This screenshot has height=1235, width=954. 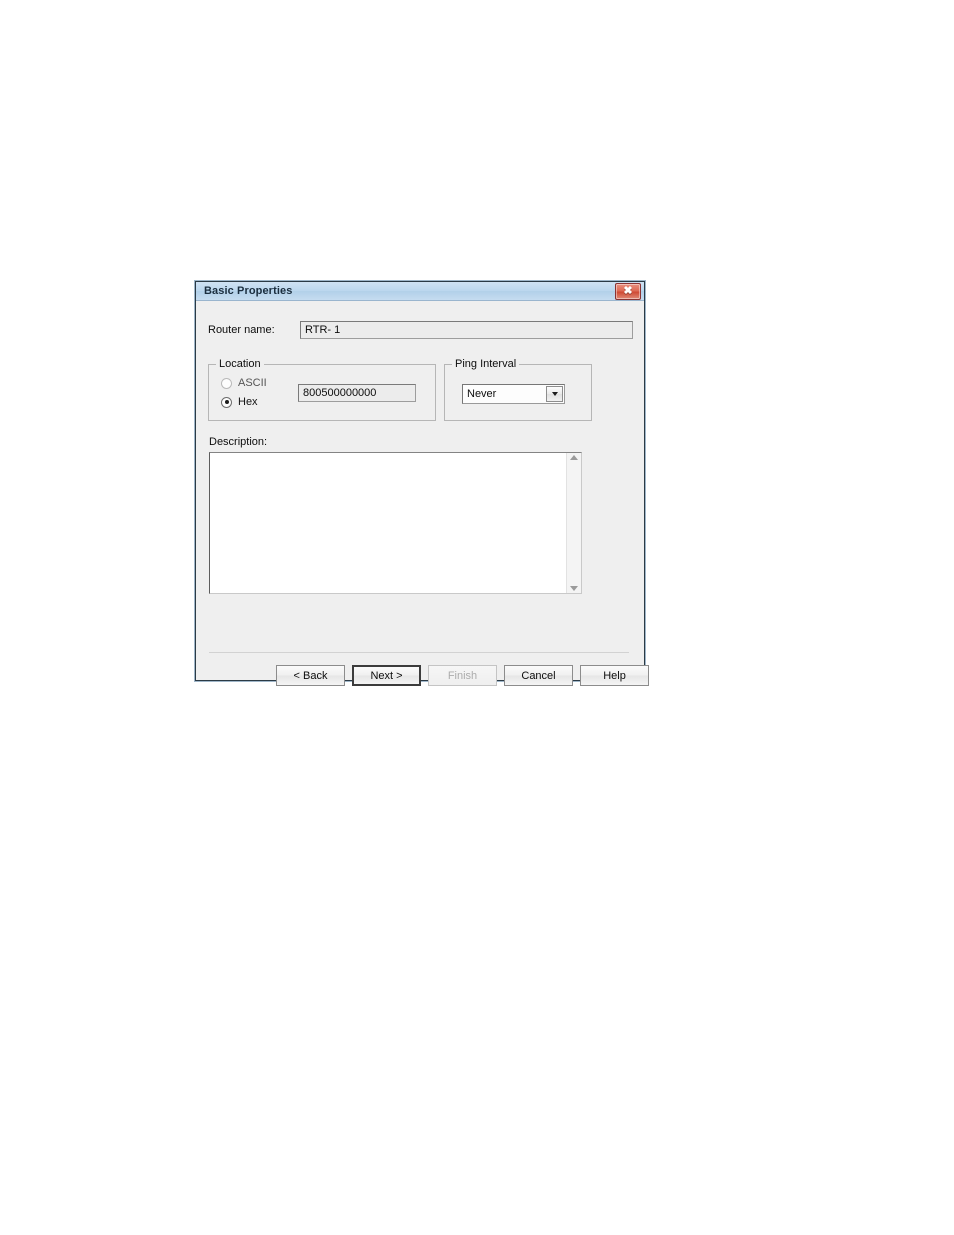 I want to click on ping-interval-select: Never, so click(x=513, y=394).